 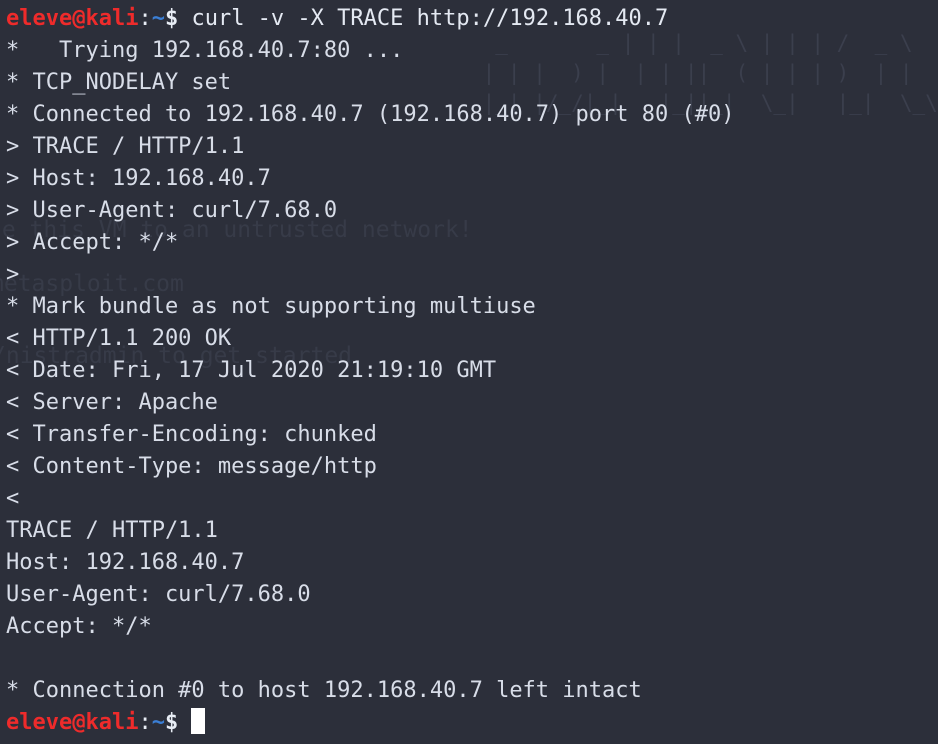 I want to click on output-line: User-Agent: curl/7.68.0, so click(x=158, y=594).